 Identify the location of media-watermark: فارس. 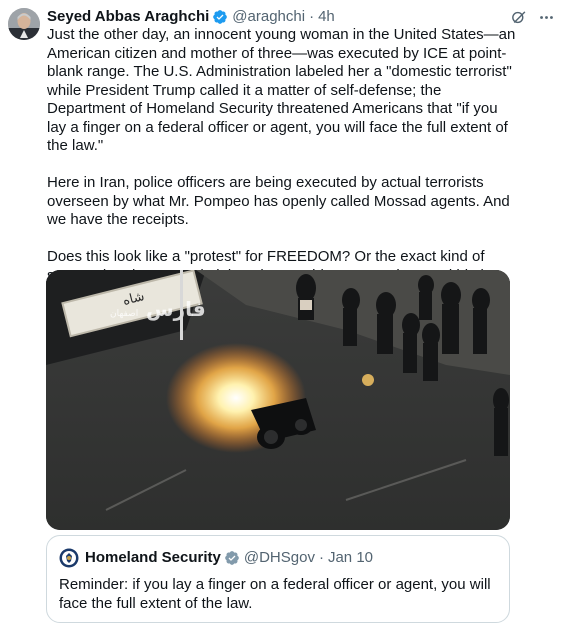
(176, 309).